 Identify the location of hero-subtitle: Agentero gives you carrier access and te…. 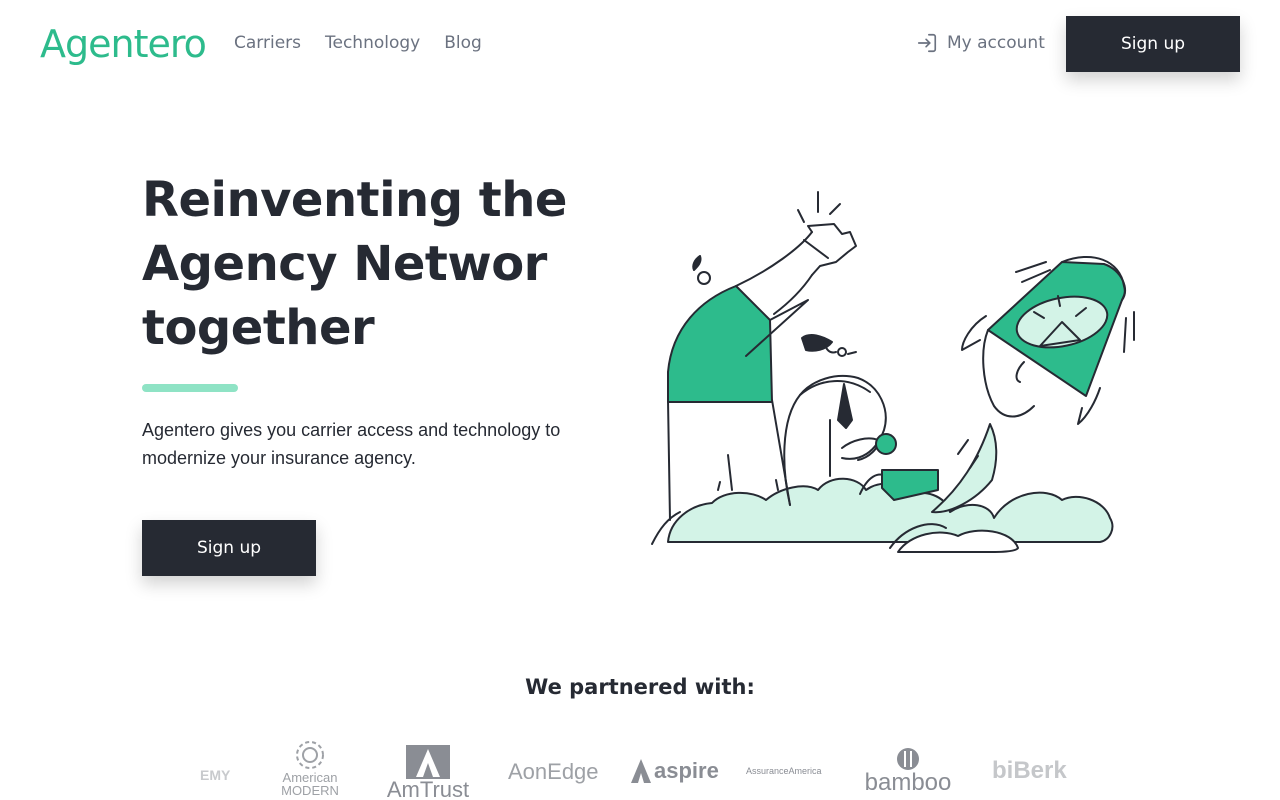
(351, 444).